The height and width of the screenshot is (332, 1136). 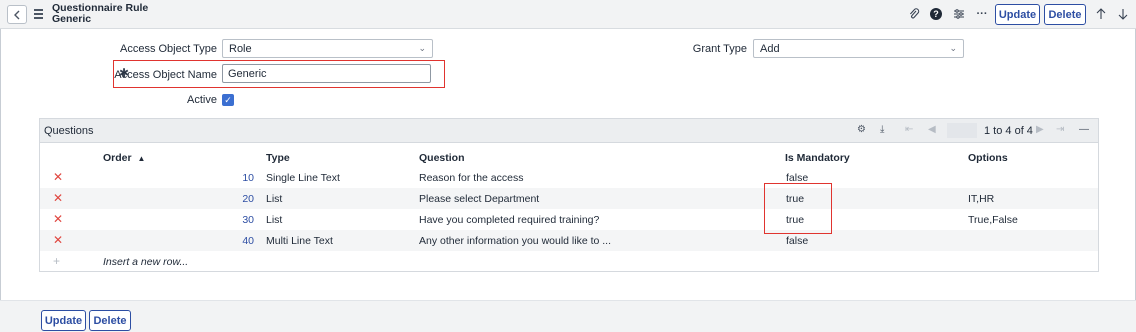 I want to click on cell-type: Multi Line Text, so click(x=299, y=241).